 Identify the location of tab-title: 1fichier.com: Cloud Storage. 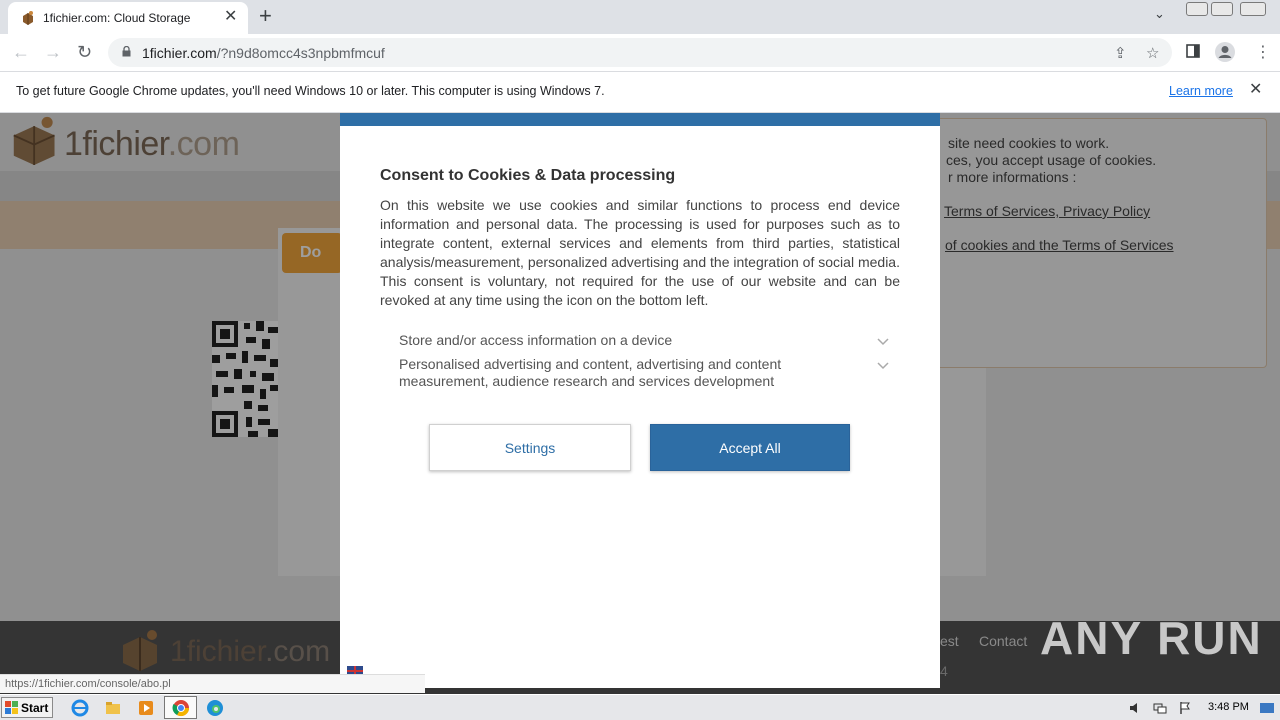
(117, 18).